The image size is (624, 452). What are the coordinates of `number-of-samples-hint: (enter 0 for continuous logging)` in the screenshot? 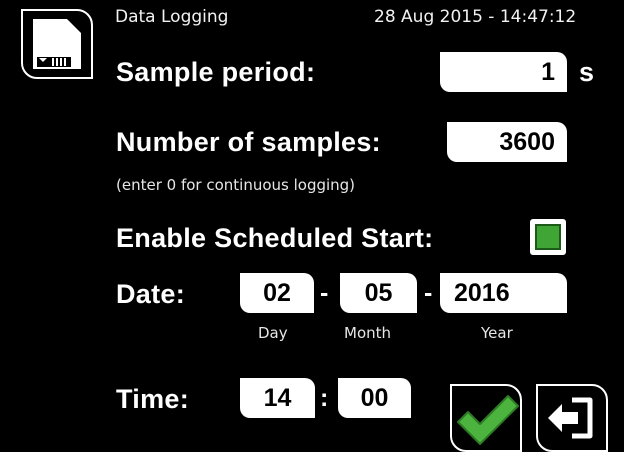 It's located at (236, 185).